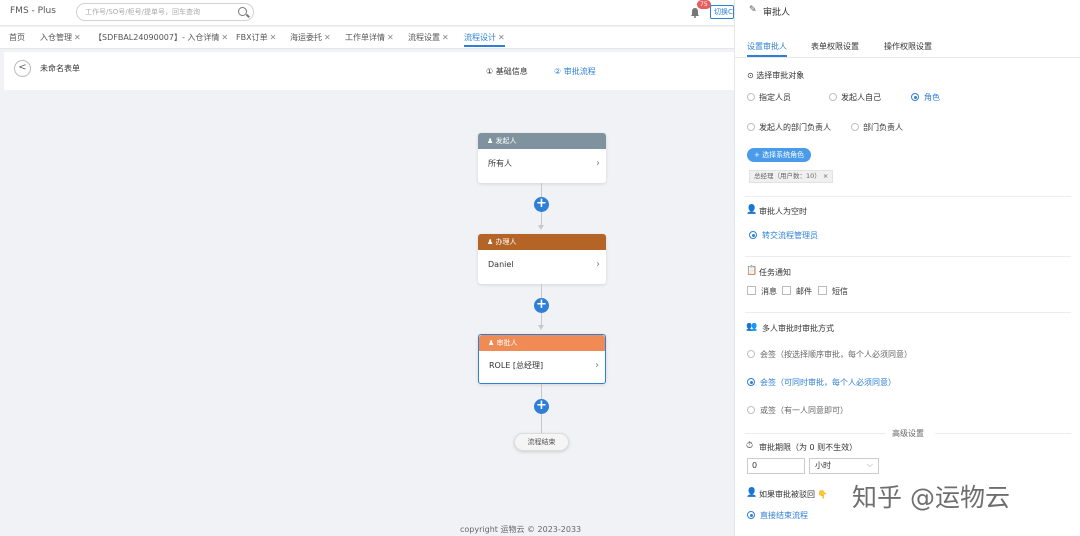  I want to click on tab-label: 工作单详情, so click(365, 37).